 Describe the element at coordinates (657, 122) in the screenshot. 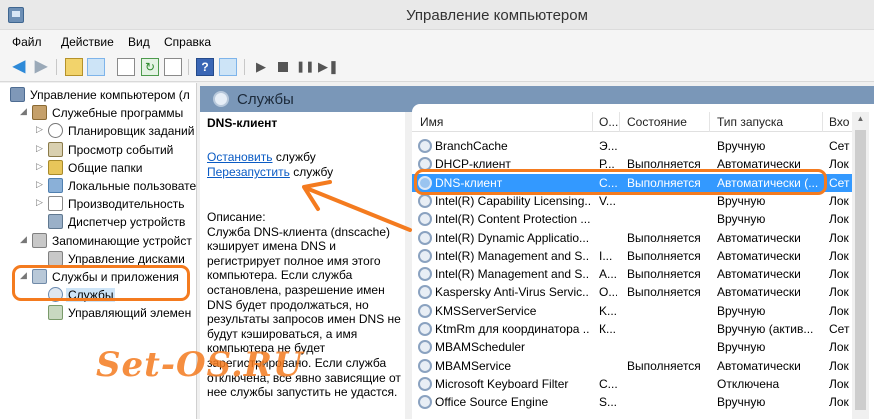

I see `column-state: Состояние` at that location.